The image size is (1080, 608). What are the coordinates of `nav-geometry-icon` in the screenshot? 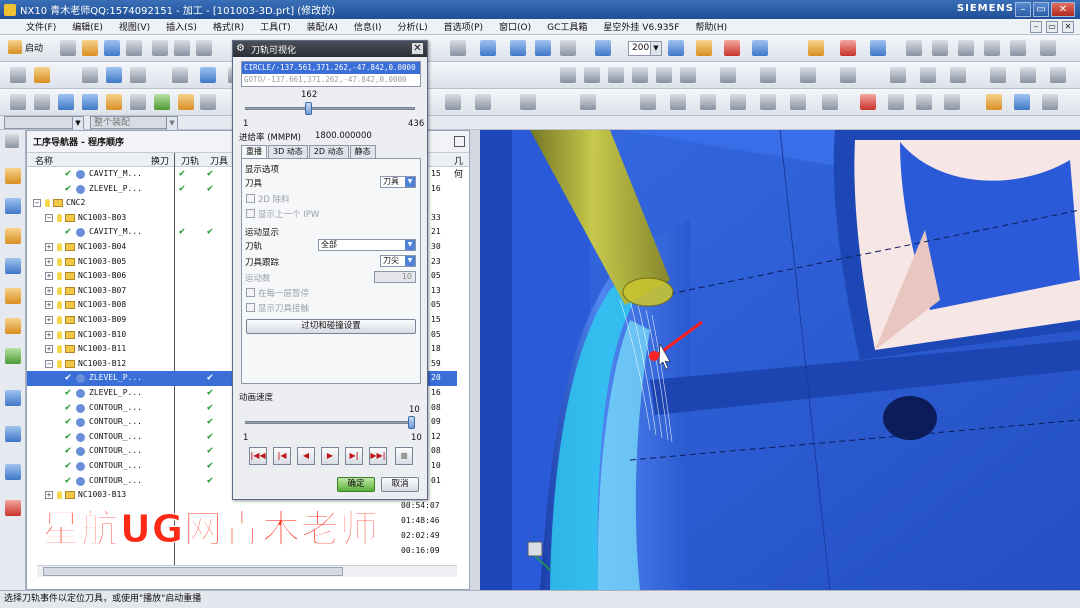 It's located at (13, 236).